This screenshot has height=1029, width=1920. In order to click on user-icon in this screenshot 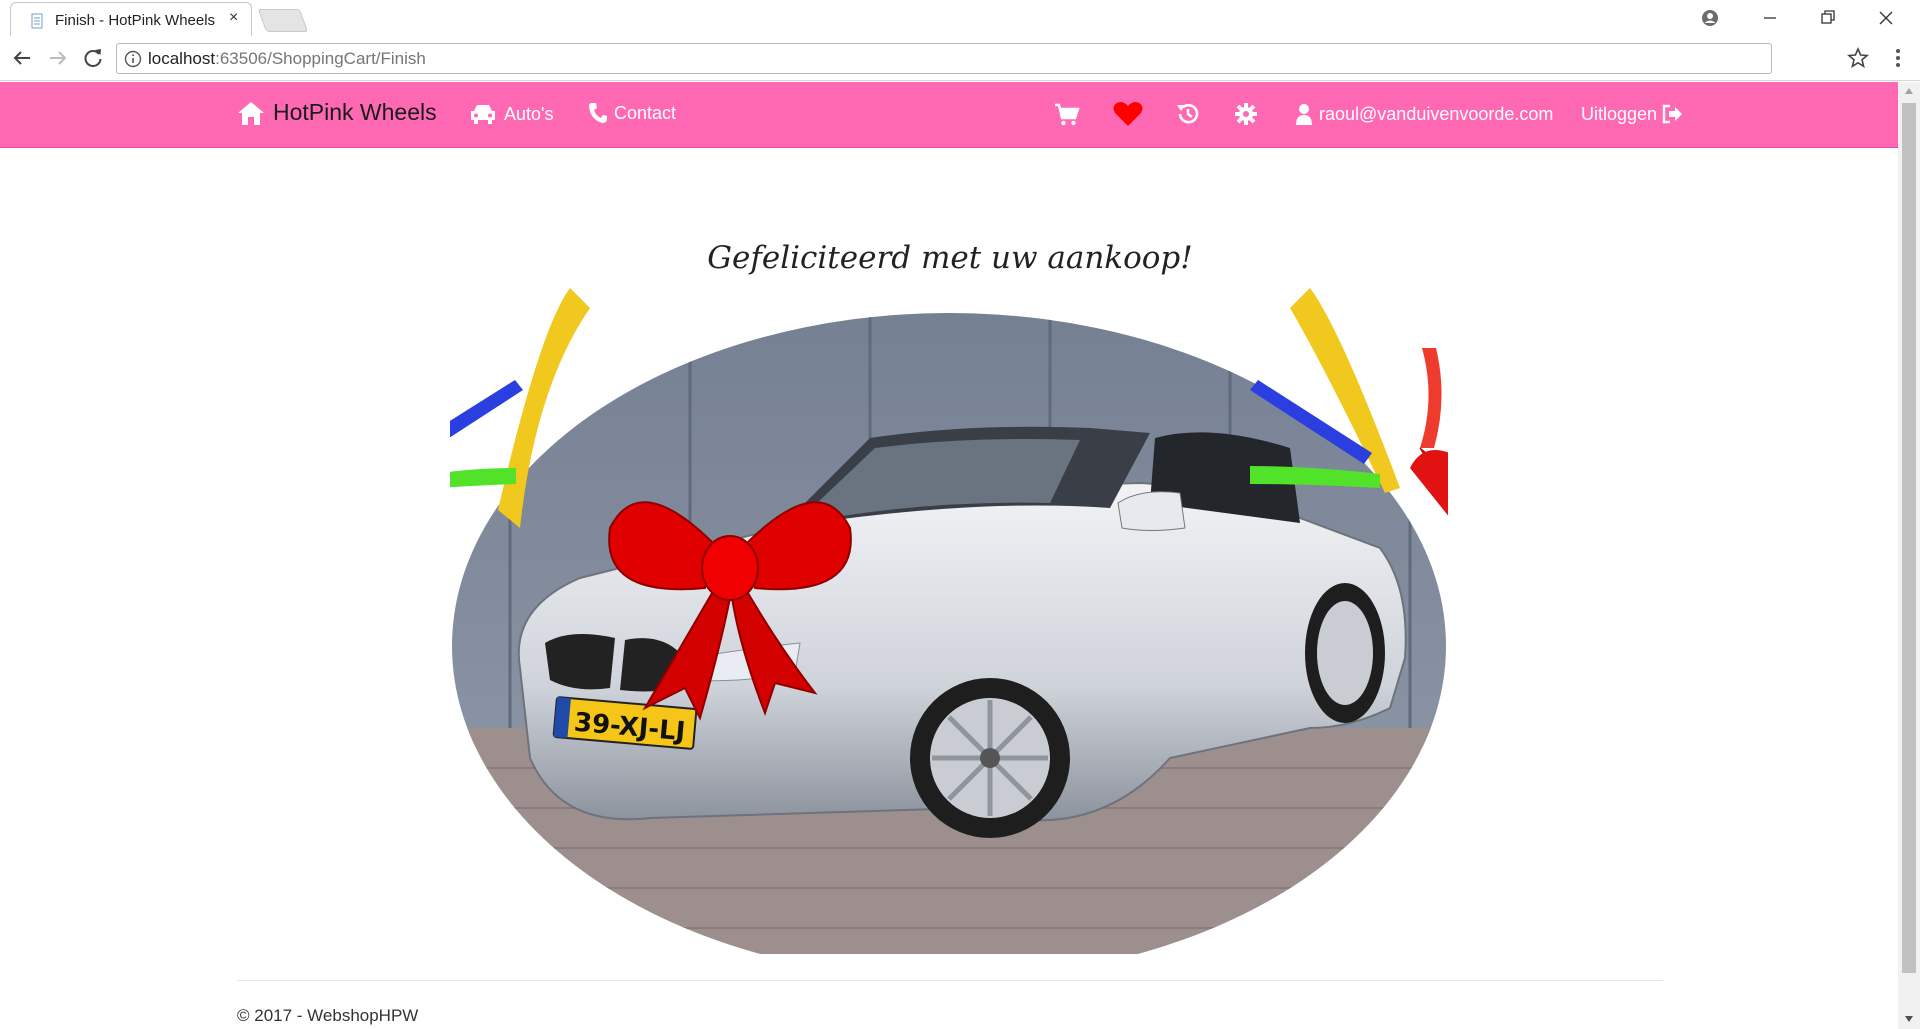, I will do `click(1304, 114)`.